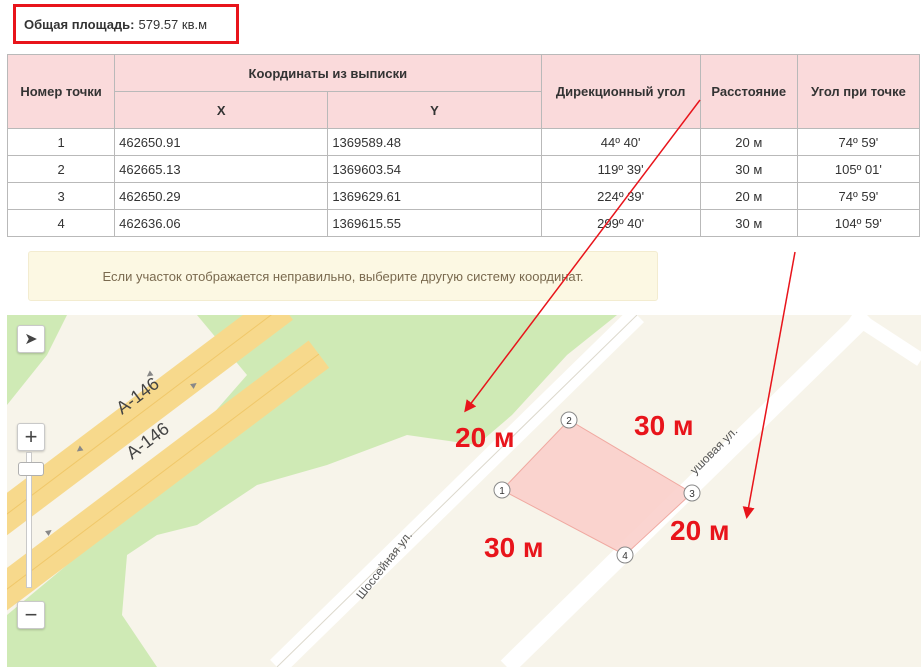 The width and height of the screenshot is (921, 667). What do you see at coordinates (61, 223) in the screenshot?
I see `cell-no: 4` at bounding box center [61, 223].